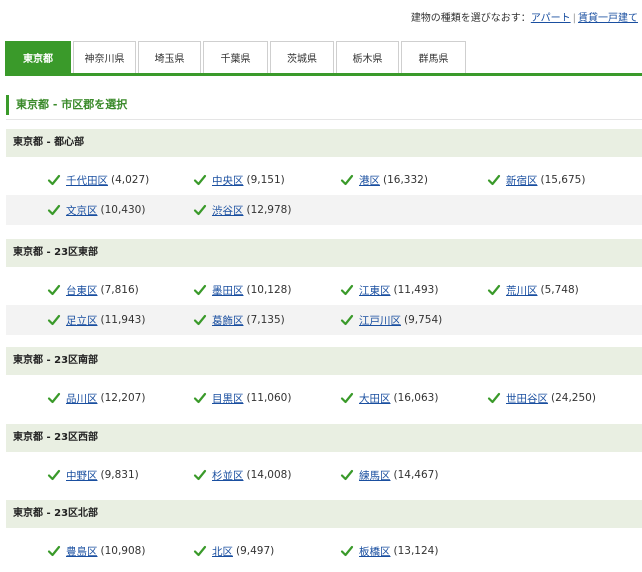 This screenshot has height=572, width=642. What do you see at coordinates (265, 180) in the screenshot?
I see `listing-count: (9,151)` at bounding box center [265, 180].